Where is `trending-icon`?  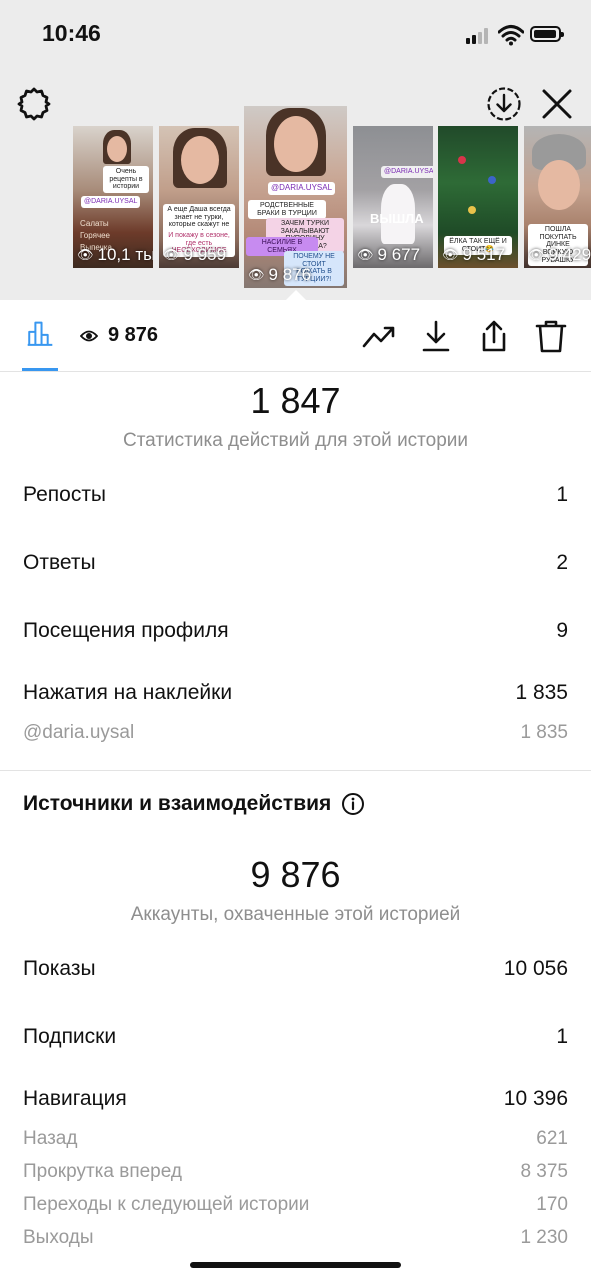 trending-icon is located at coordinates (379, 336).